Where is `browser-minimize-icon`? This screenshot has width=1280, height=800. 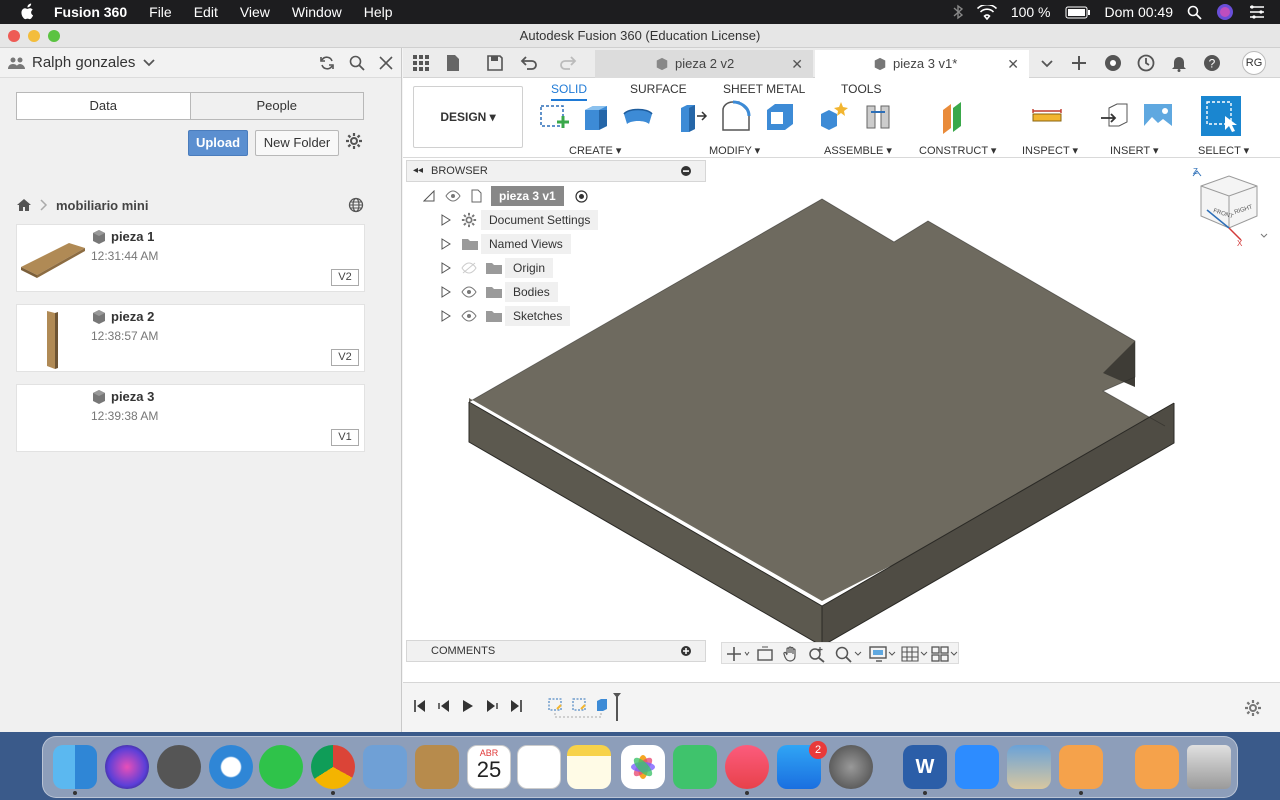 browser-minimize-icon is located at coordinates (686, 171).